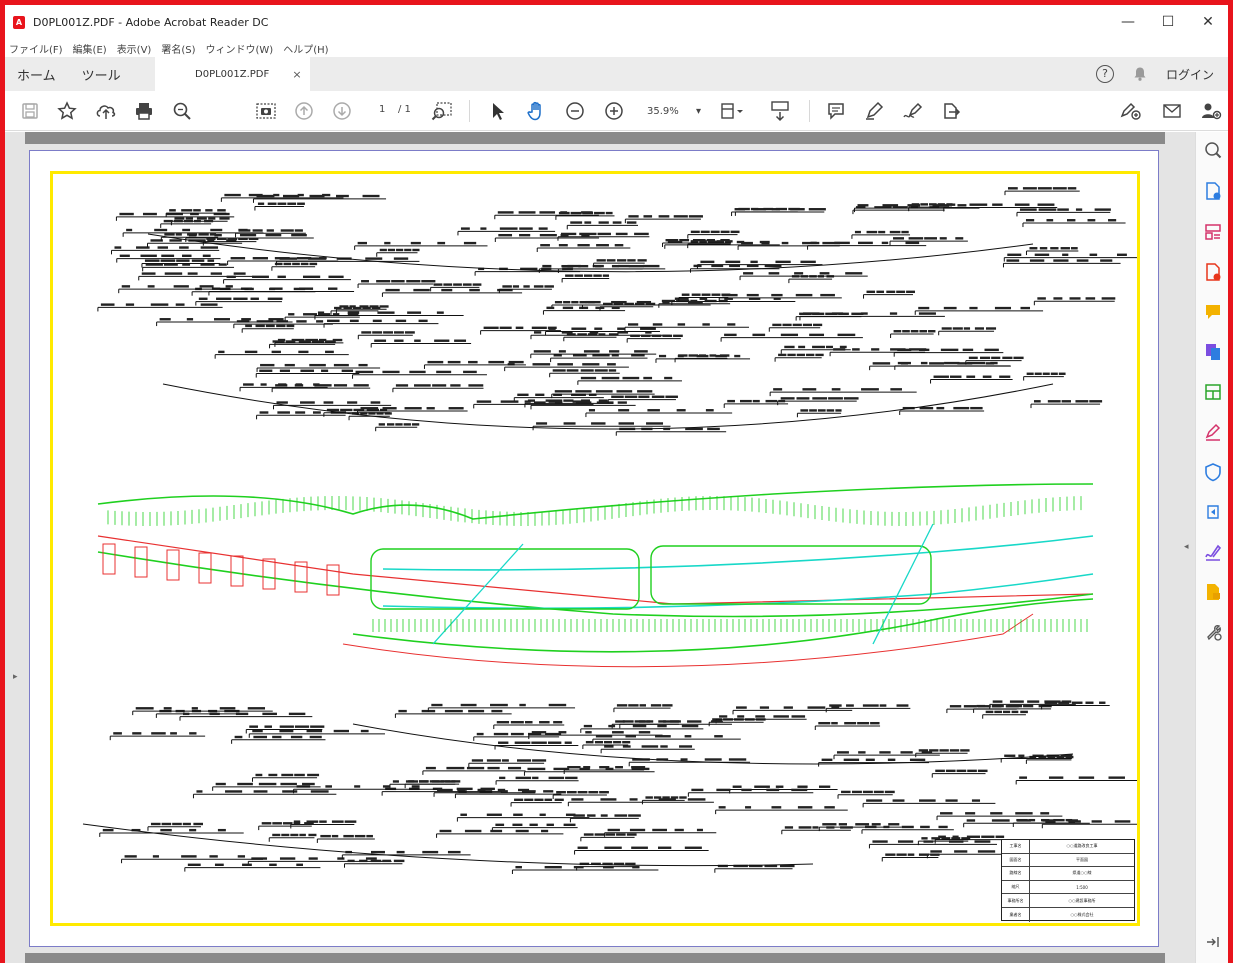 Image resolution: width=1233 pixels, height=963 pixels. What do you see at coordinates (673, 111) in the screenshot?
I see `zoom-select: 35.9% ▾` at bounding box center [673, 111].